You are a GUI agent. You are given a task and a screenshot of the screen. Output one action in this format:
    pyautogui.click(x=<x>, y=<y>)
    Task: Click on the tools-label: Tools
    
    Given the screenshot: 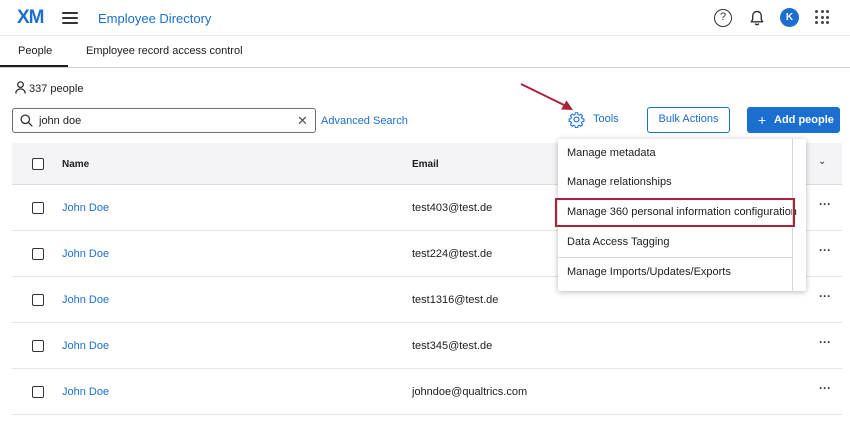 What is the action you would take?
    pyautogui.click(x=606, y=119)
    